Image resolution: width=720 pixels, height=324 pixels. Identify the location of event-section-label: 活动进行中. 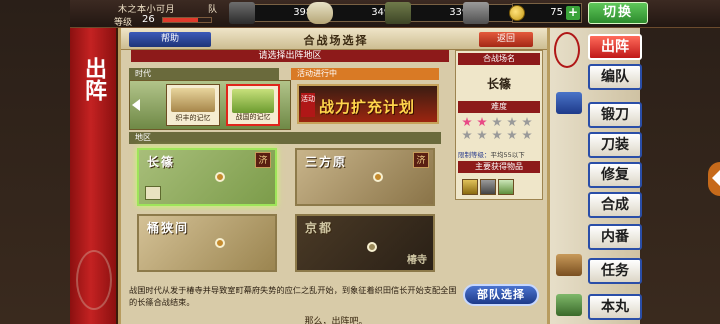
(365, 74).